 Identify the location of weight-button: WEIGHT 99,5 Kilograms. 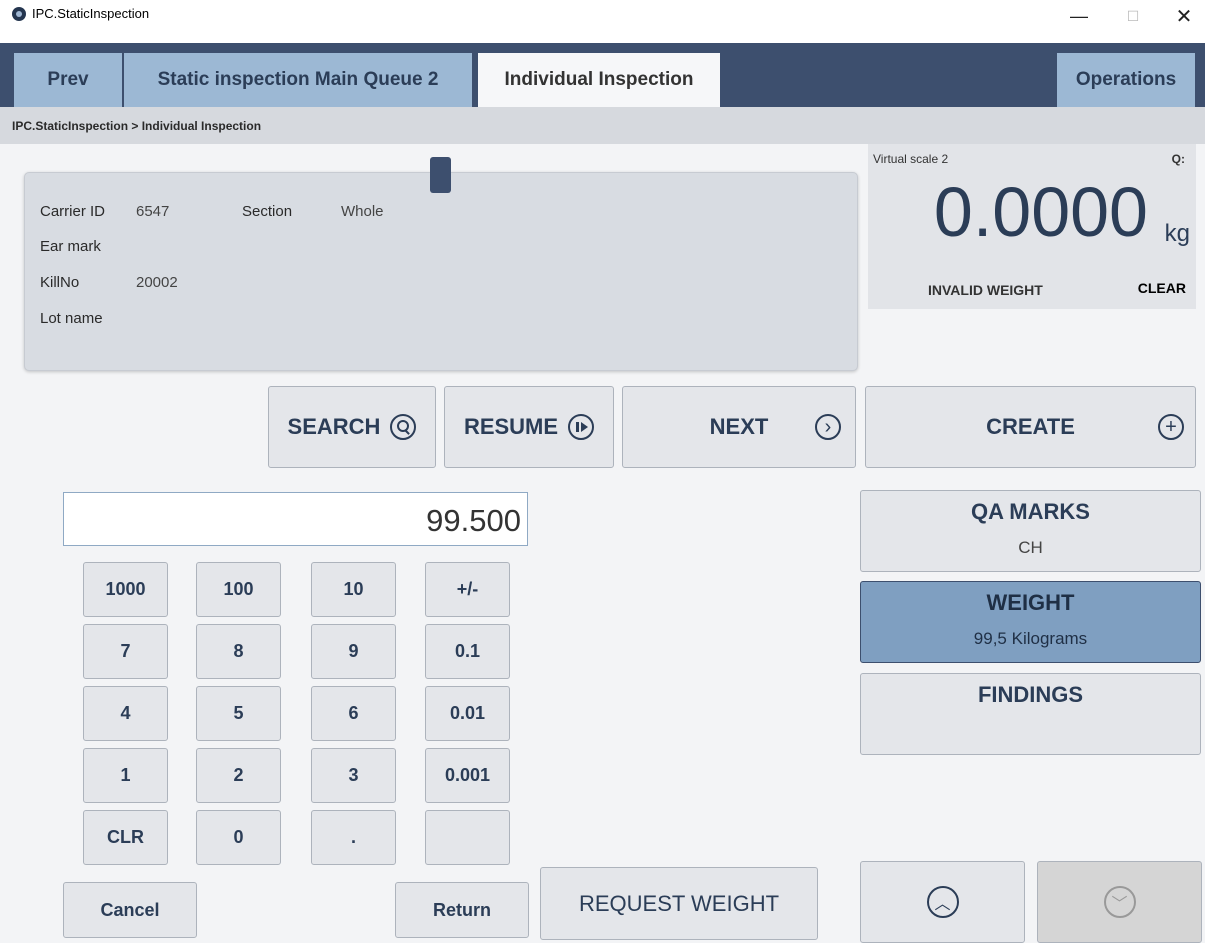
(1030, 622).